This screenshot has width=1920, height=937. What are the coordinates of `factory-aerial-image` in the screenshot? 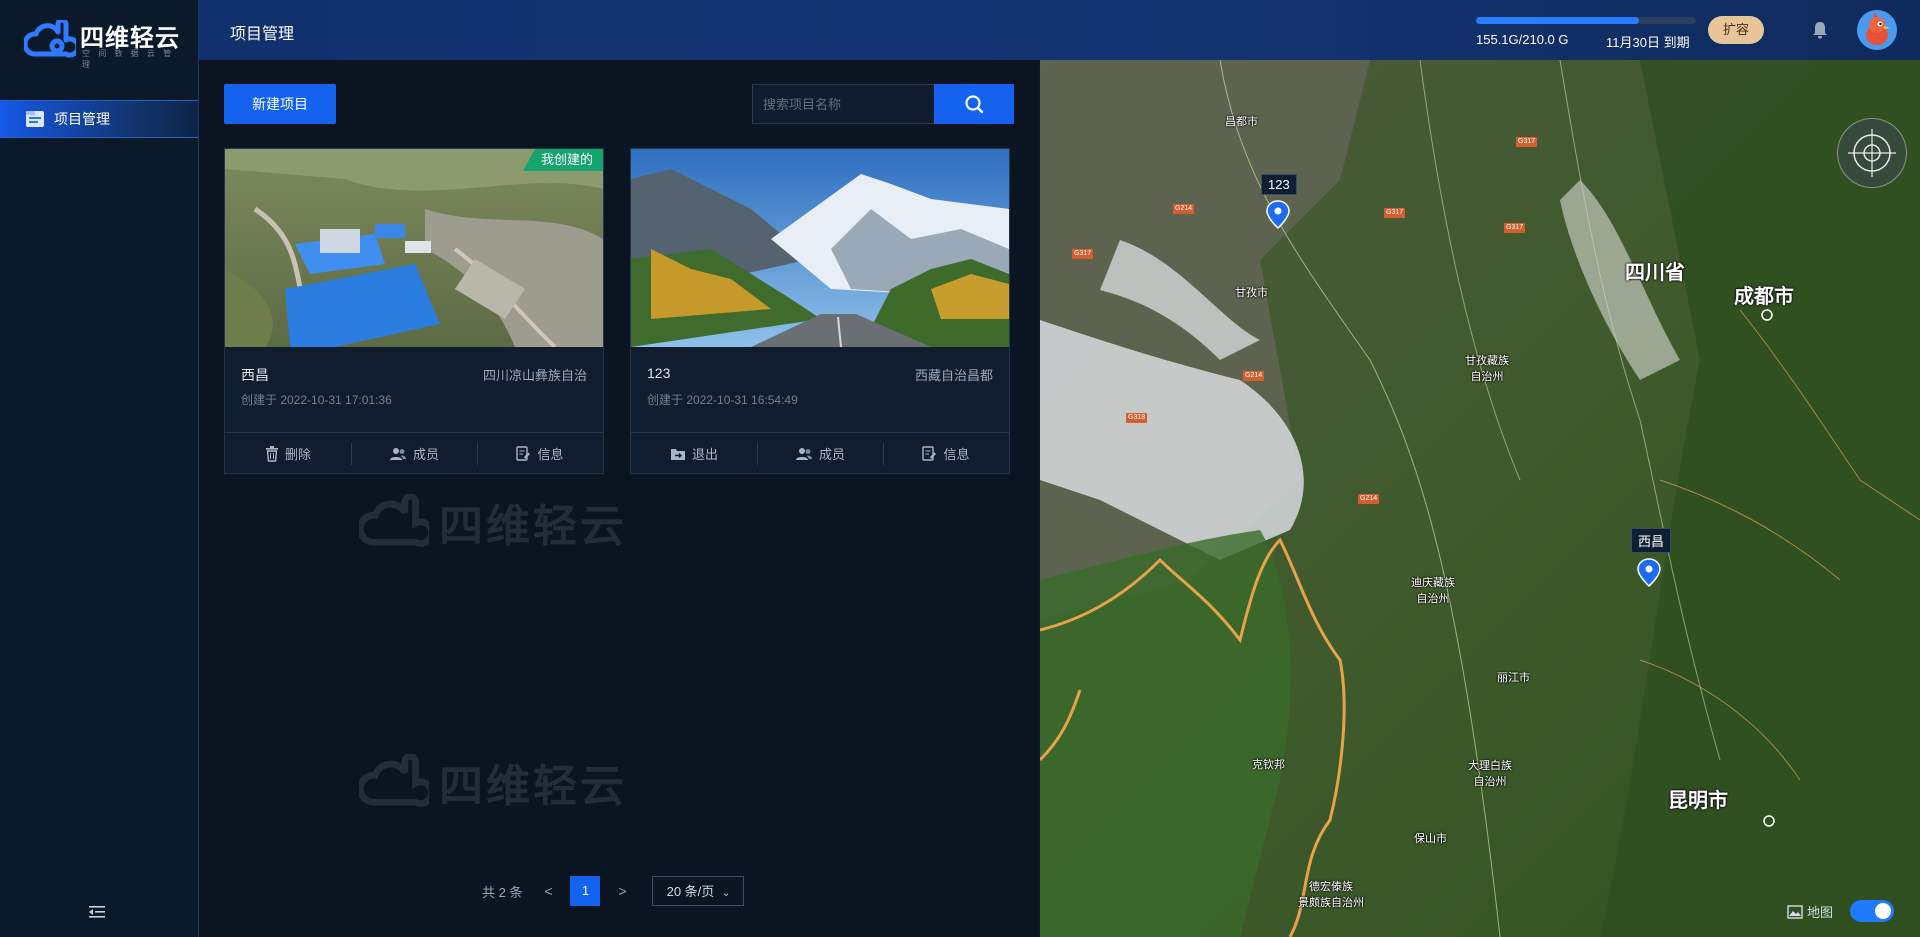 It's located at (414, 248).